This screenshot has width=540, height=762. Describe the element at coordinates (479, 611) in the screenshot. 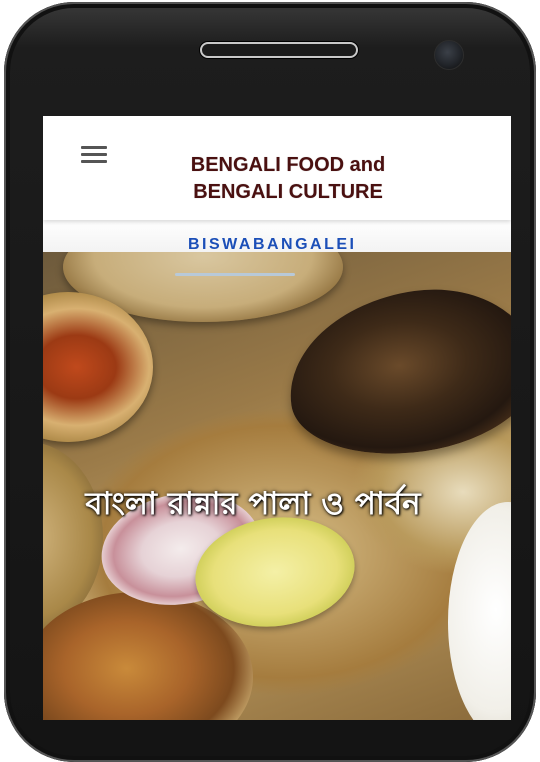

I see `rice-image` at that location.